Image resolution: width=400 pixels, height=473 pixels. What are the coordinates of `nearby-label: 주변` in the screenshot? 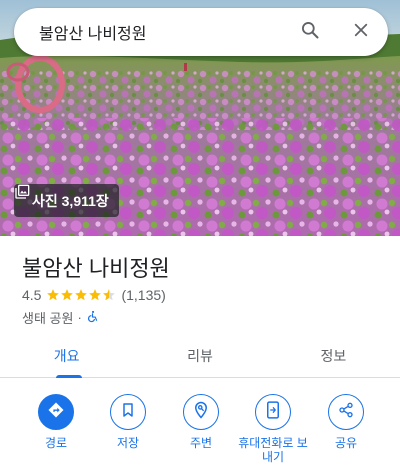 It's located at (201, 443).